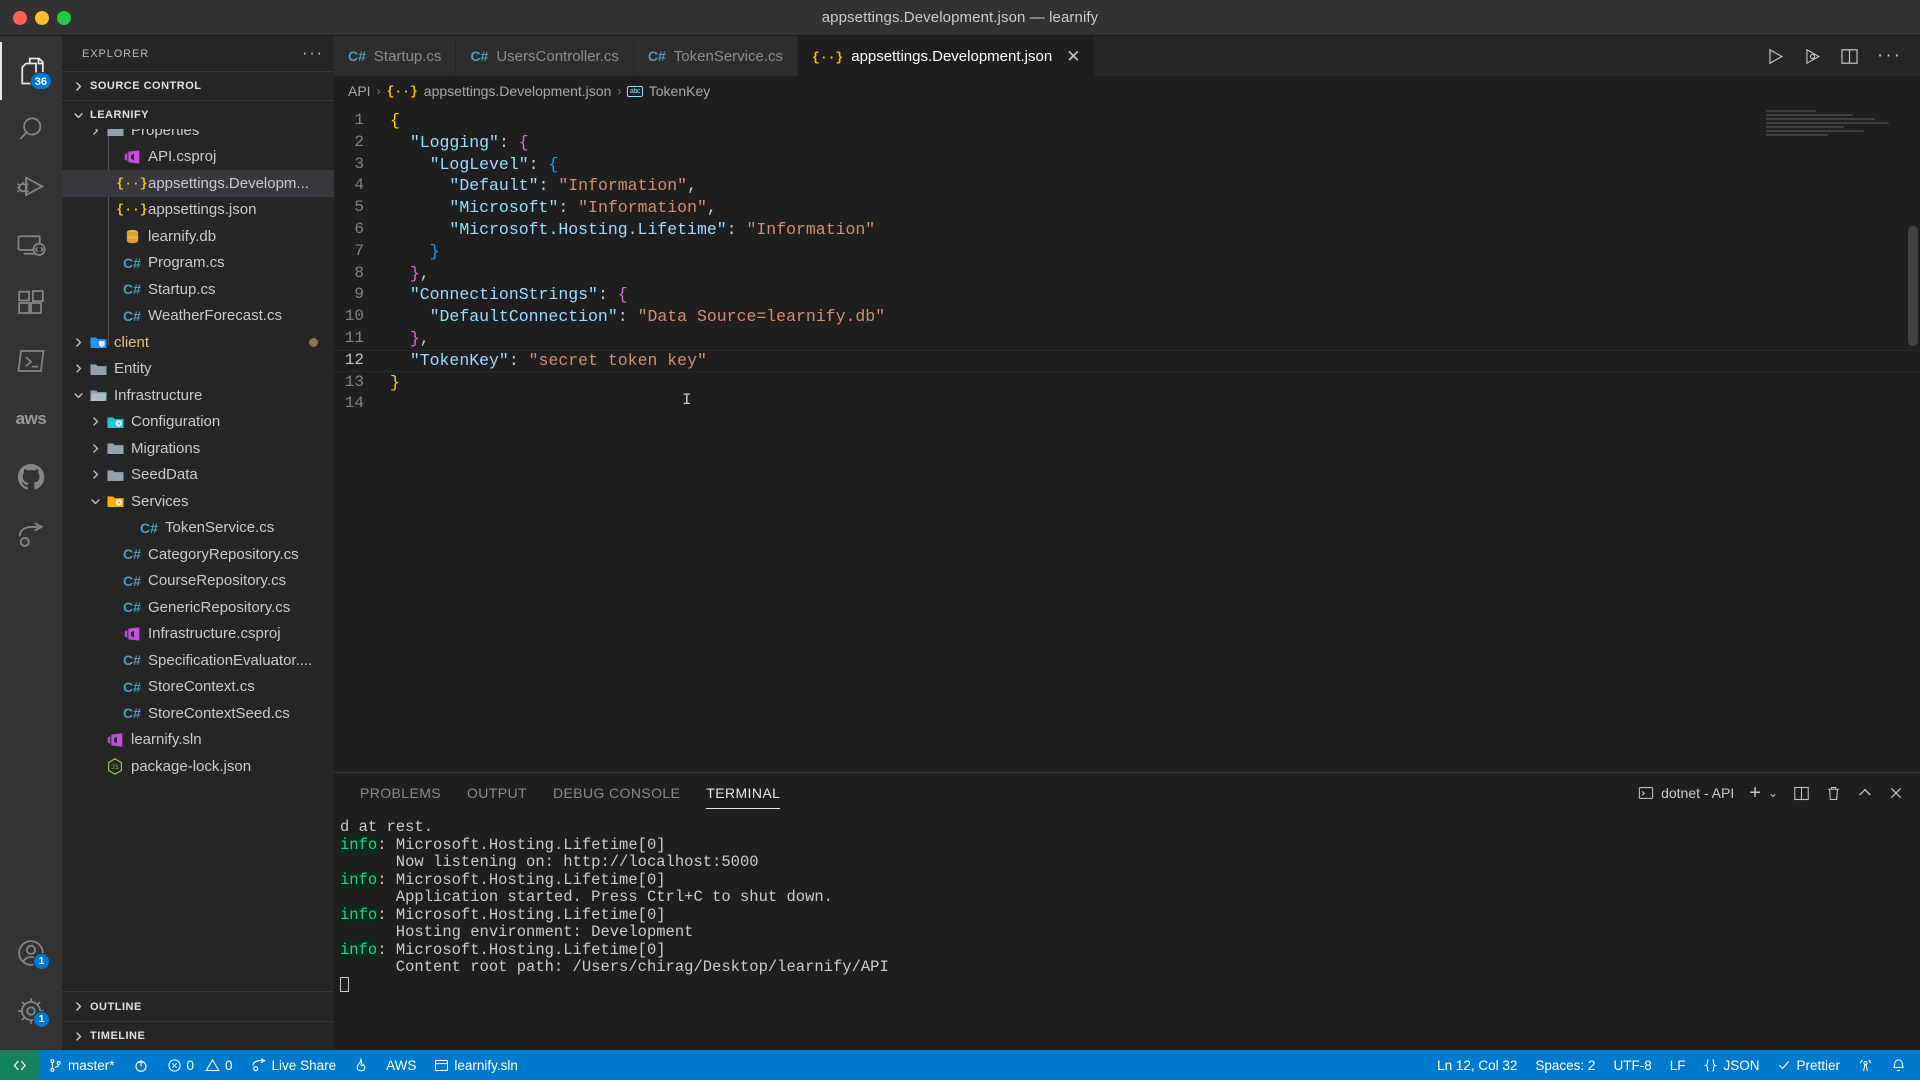 Image resolution: width=1920 pixels, height=1080 pixels. Describe the element at coordinates (198, 713) in the screenshot. I see `tree-item-storecontextseed-cs: C# StoreContextSeed.cs` at that location.